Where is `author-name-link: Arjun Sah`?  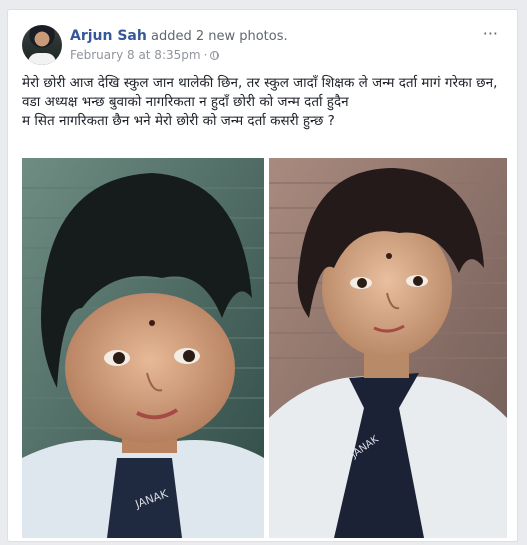
author-name-link: Arjun Sah is located at coordinates (108, 36).